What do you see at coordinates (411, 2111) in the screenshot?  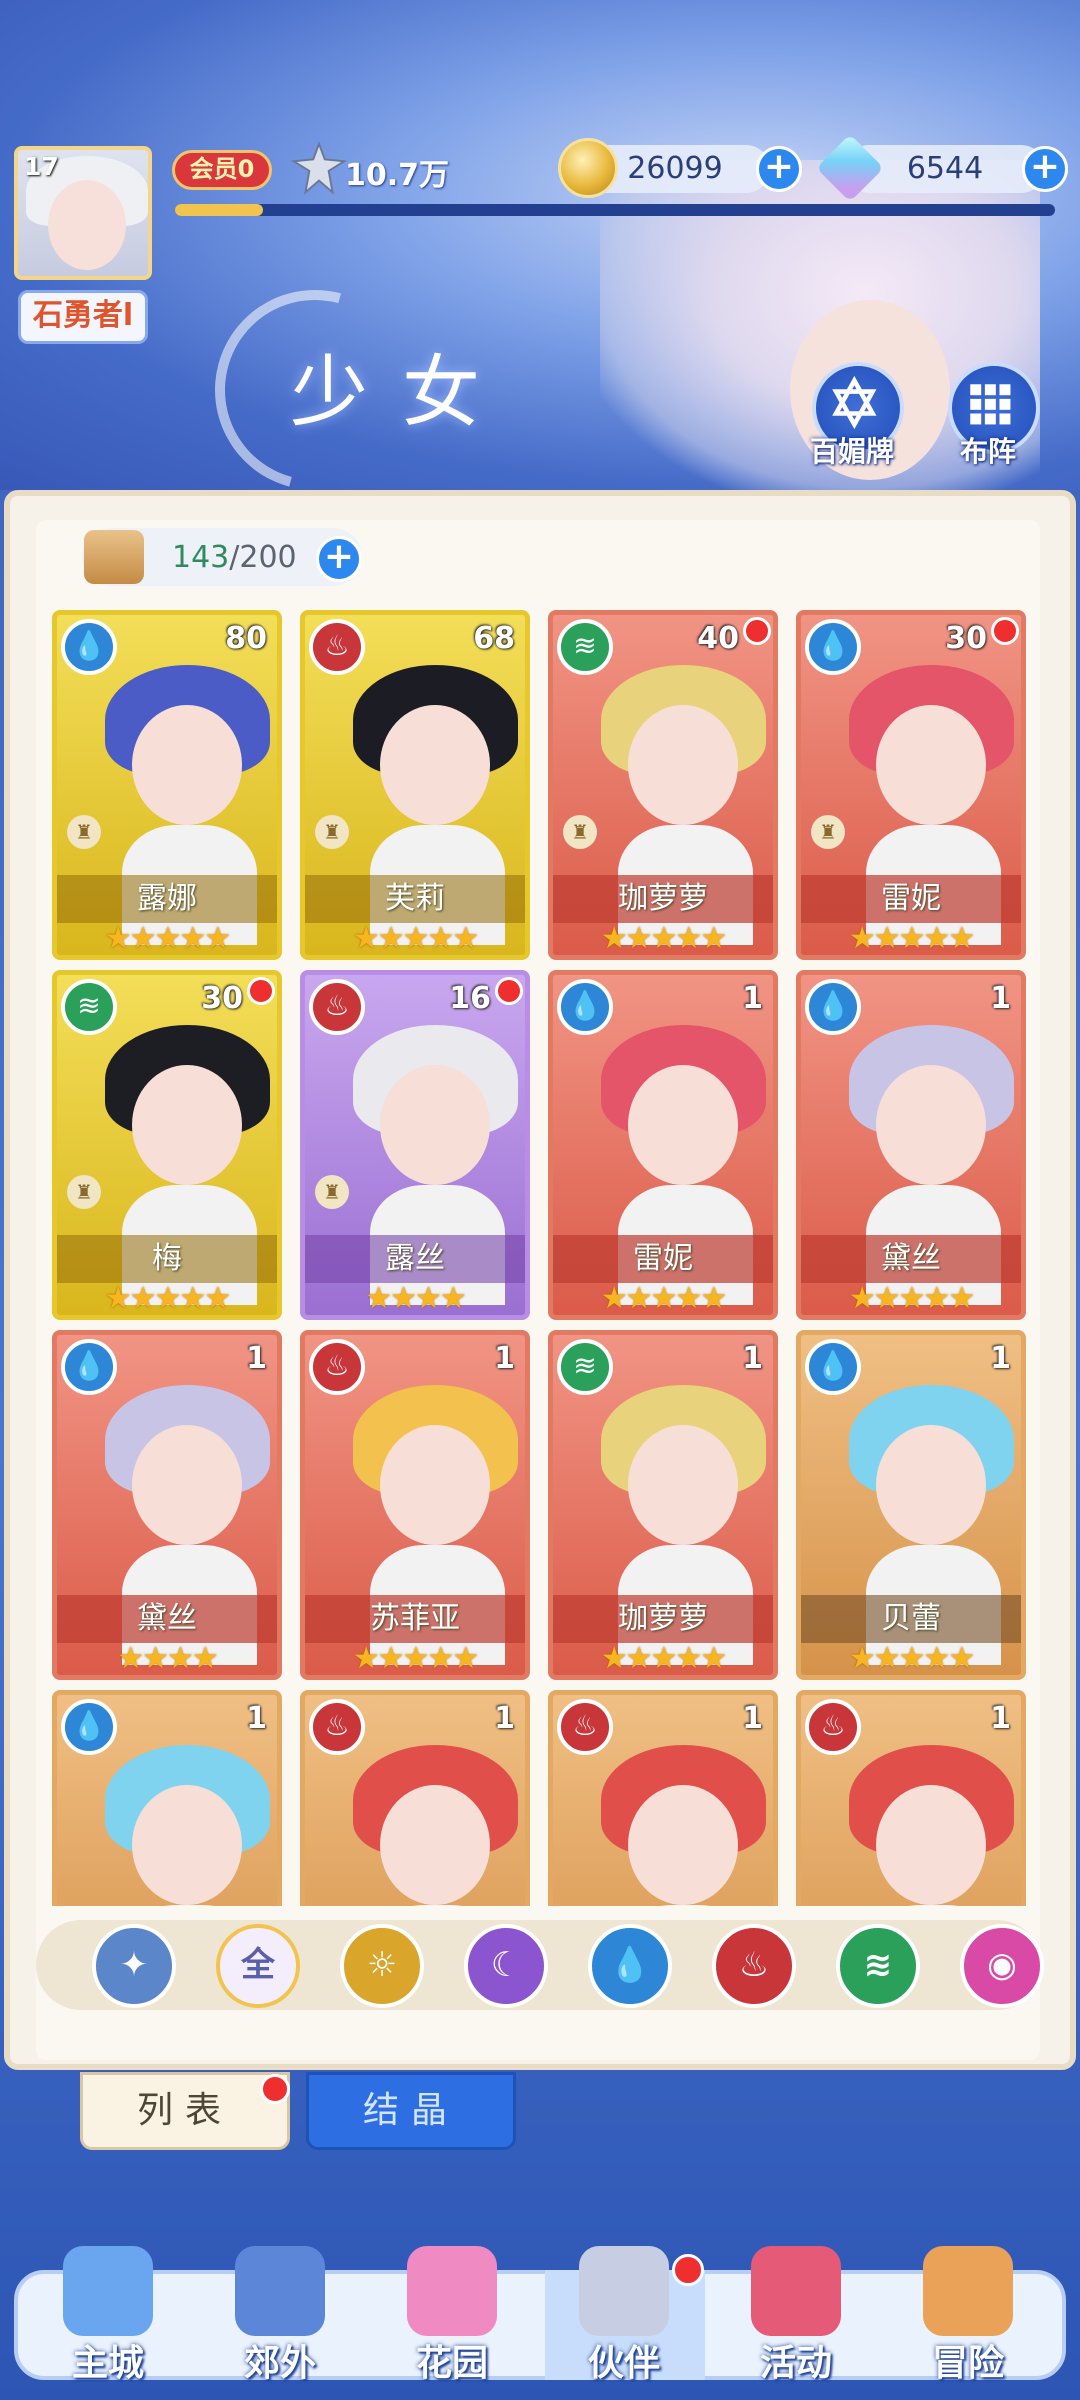 I see `tab-crystal: 结晶` at bounding box center [411, 2111].